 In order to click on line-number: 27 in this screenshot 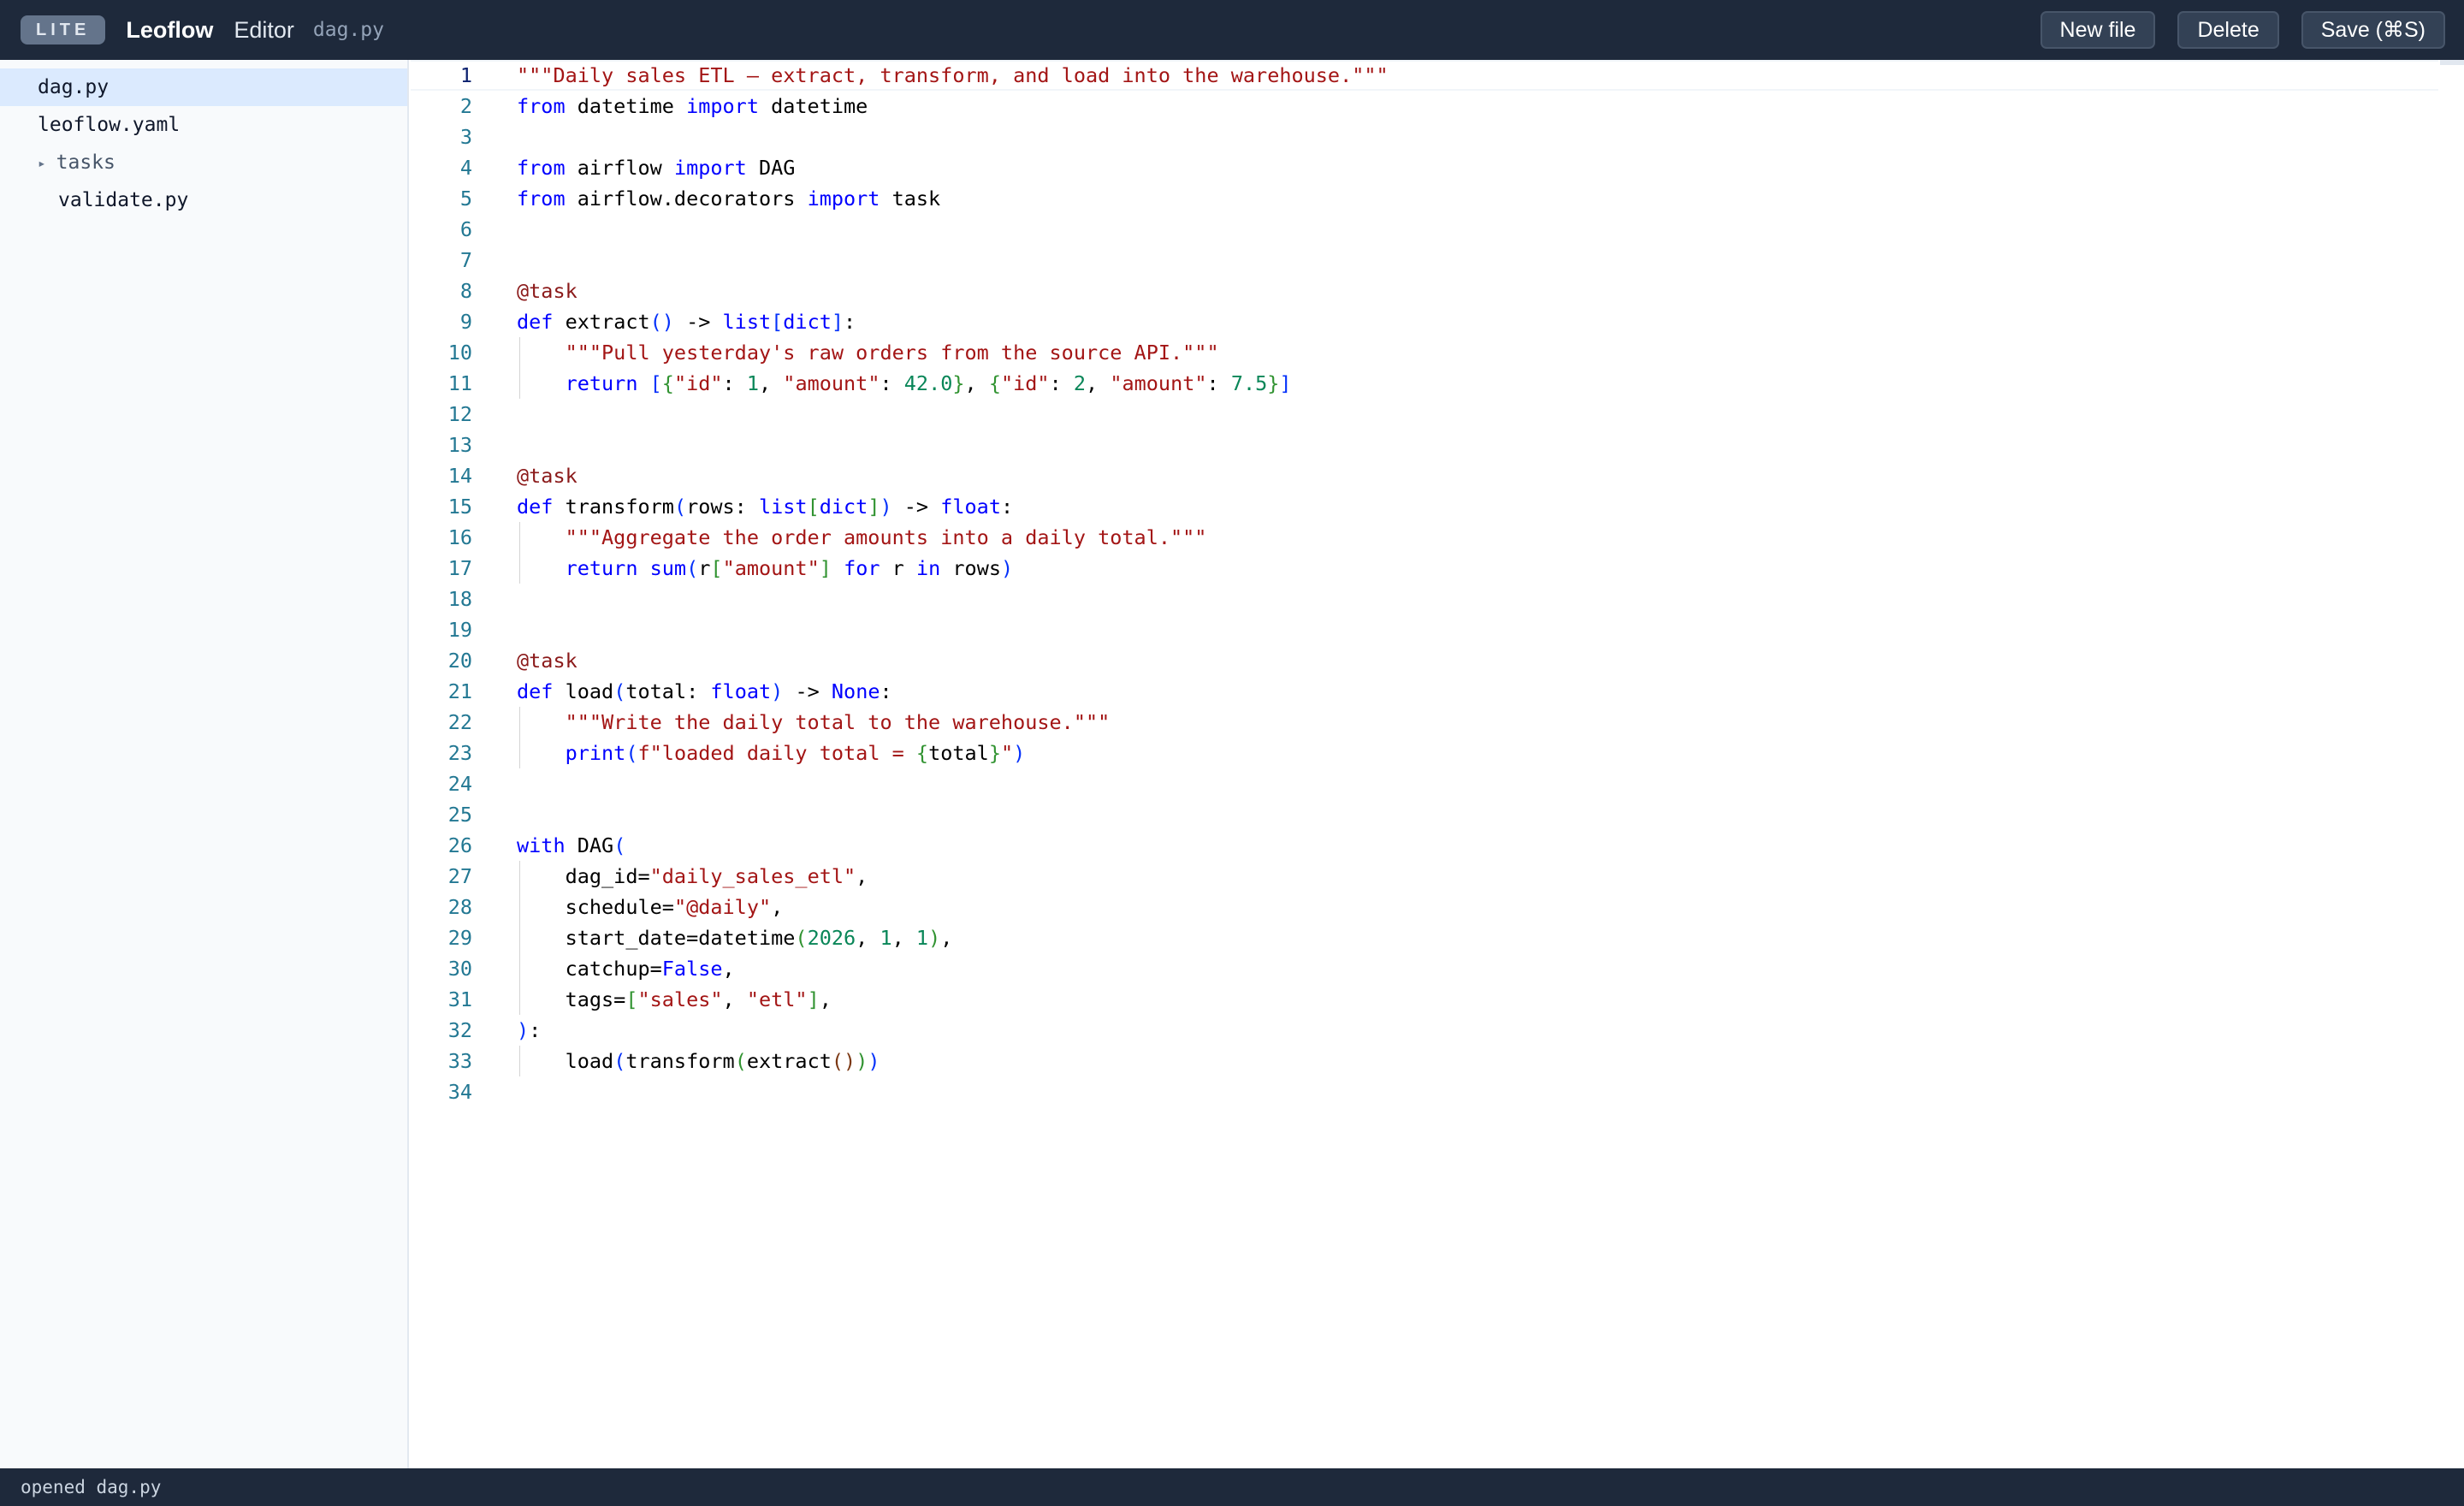, I will do `click(459, 876)`.